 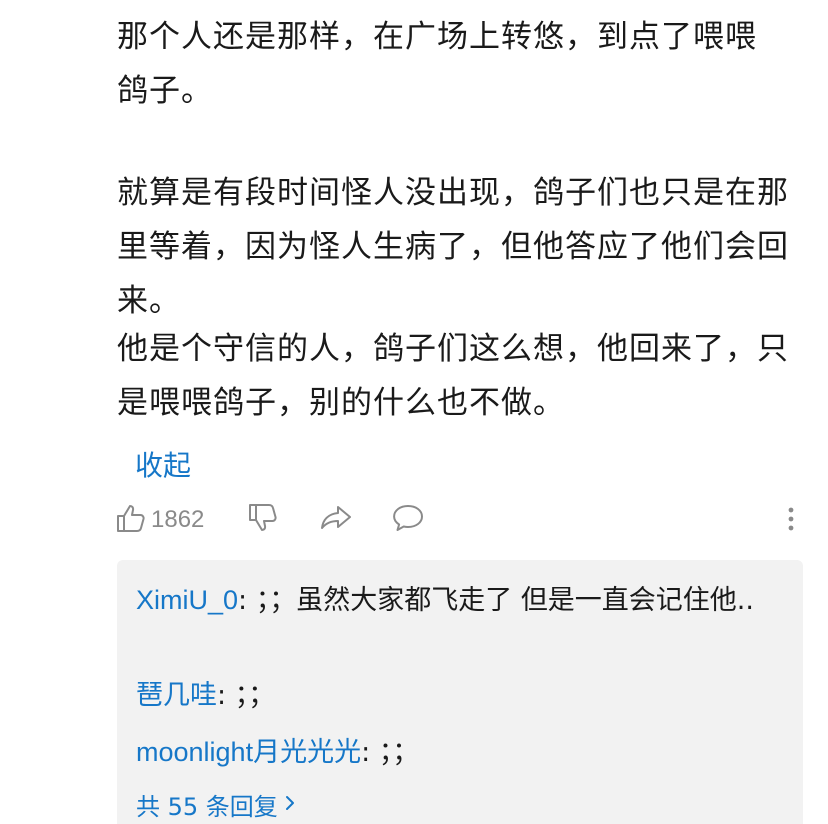 I want to click on share-button, so click(x=336, y=520).